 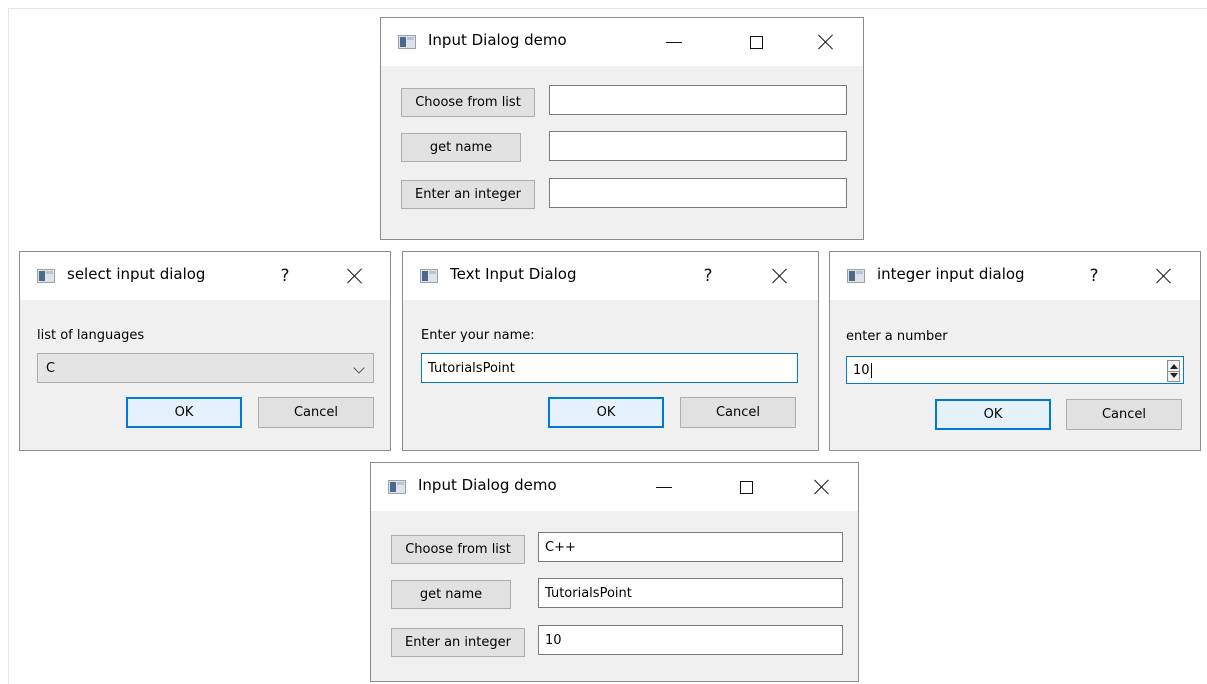 I want to click on titlebar: integer input dialog ?, so click(x=1015, y=276).